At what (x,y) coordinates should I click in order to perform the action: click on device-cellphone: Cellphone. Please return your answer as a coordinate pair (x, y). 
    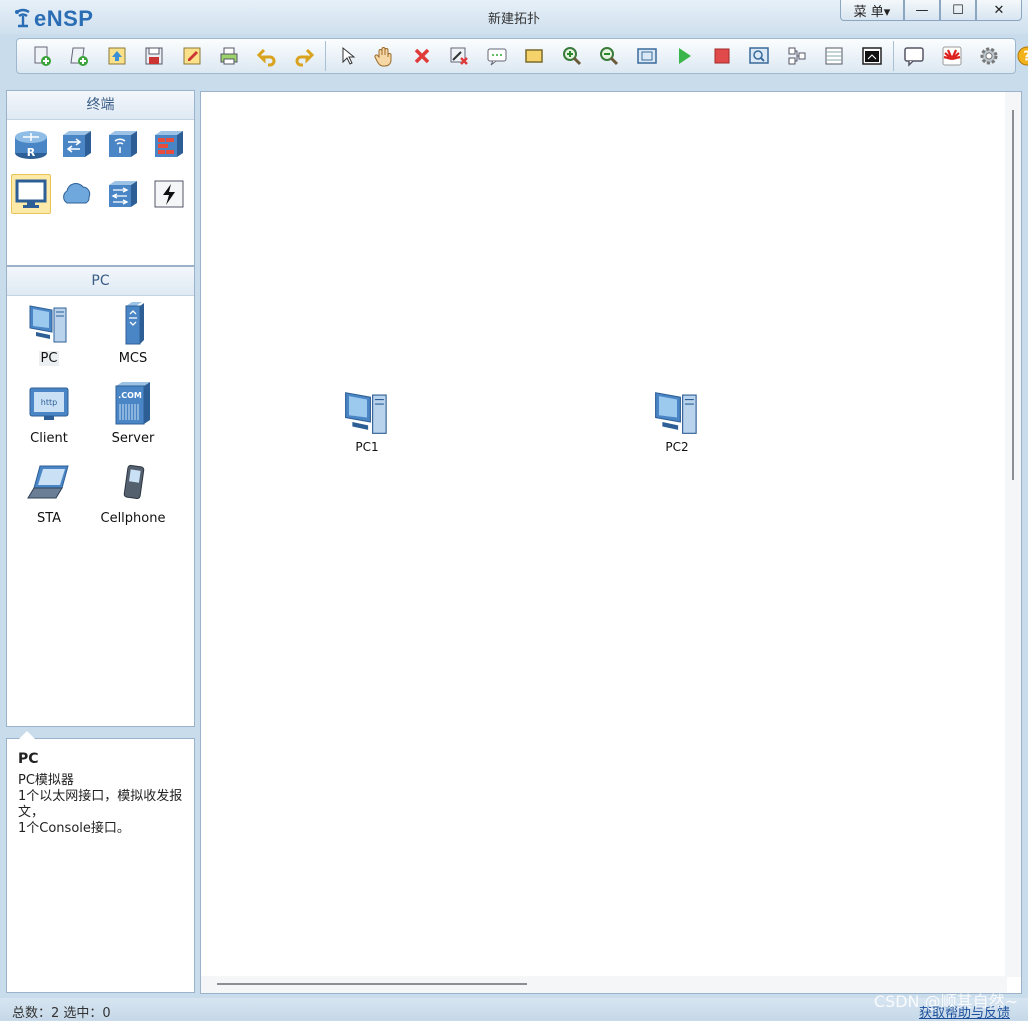
    Looking at the image, I should click on (133, 498).